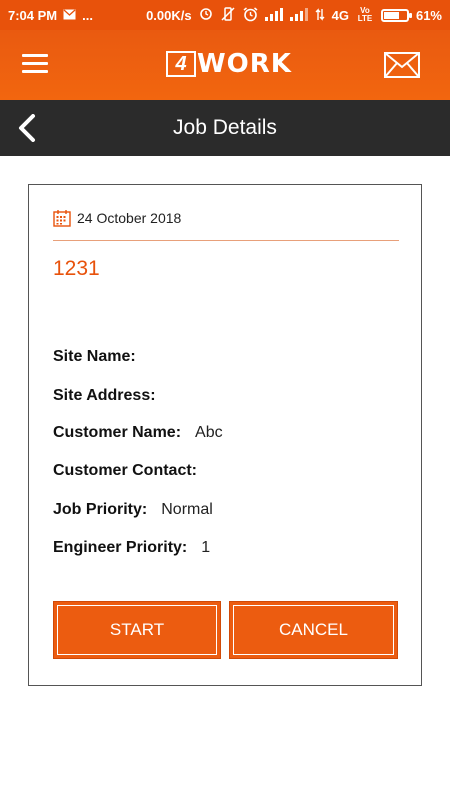 The height and width of the screenshot is (800, 450). Describe the element at coordinates (169, 15) in the screenshot. I see `network-speed: 0.00K/s` at that location.